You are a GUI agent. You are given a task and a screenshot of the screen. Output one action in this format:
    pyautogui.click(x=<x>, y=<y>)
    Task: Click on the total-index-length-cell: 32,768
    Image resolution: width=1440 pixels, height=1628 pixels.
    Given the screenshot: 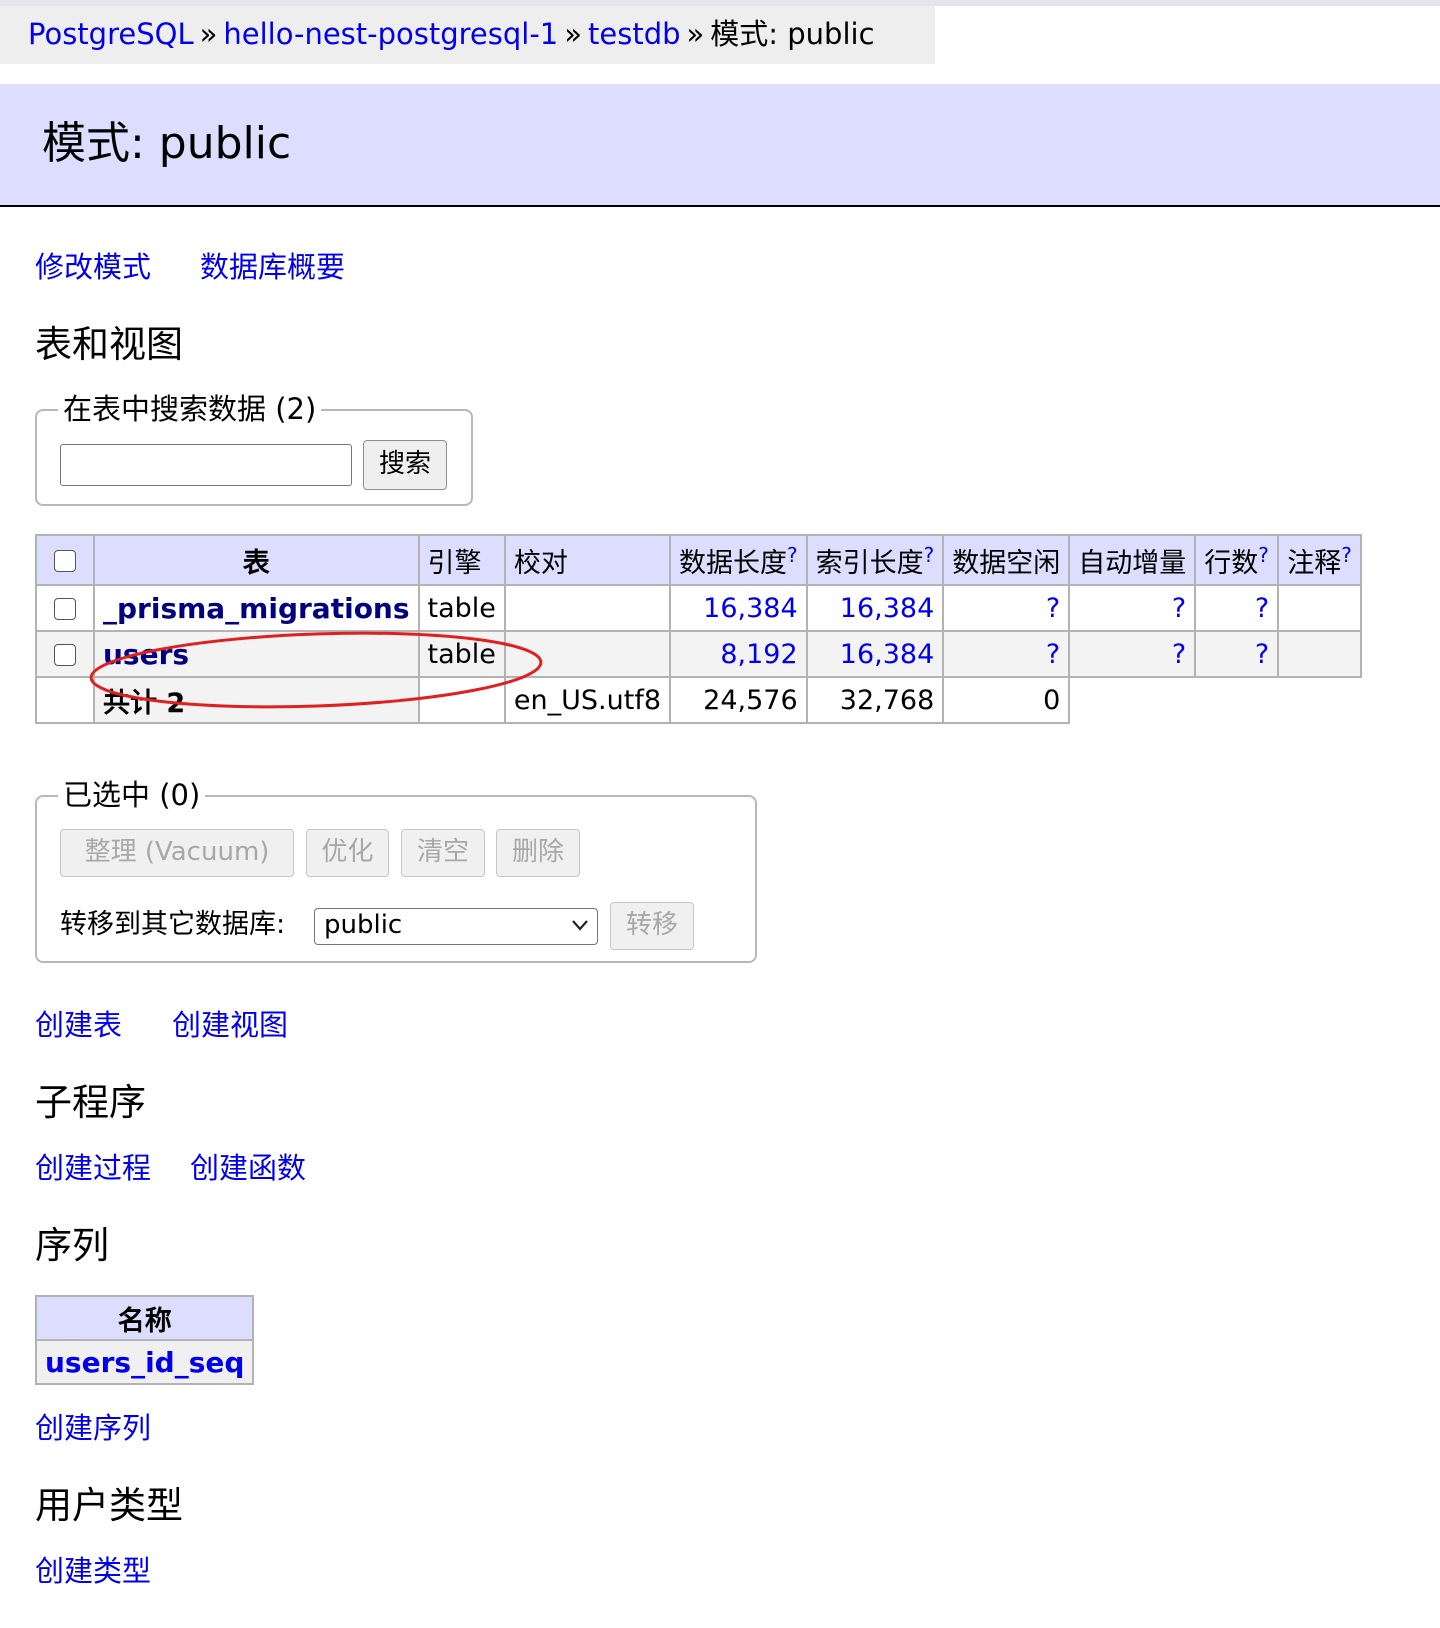 What is the action you would take?
    pyautogui.click(x=875, y=700)
    